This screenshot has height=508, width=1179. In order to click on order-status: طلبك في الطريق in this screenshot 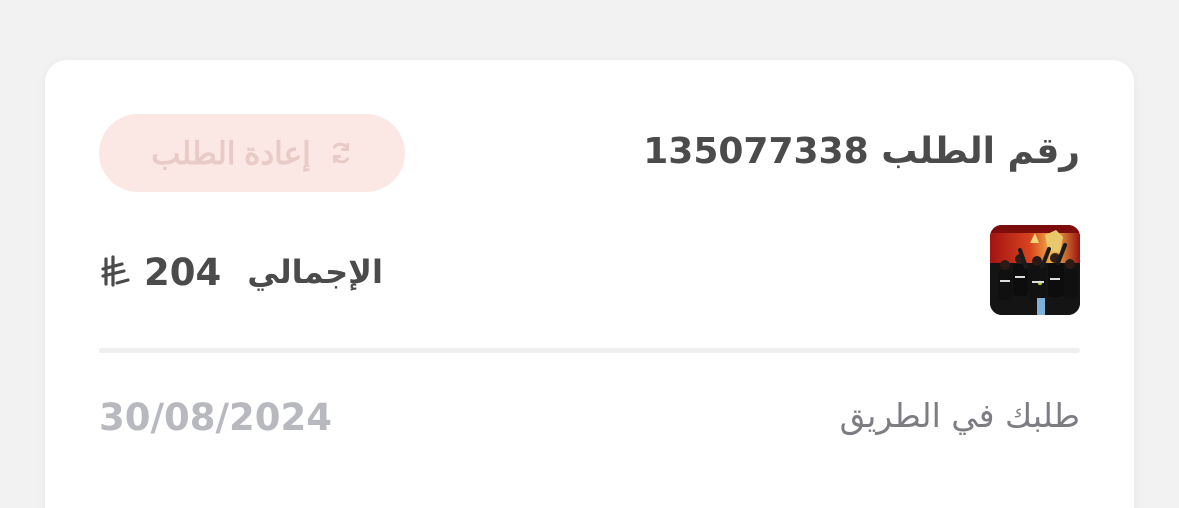, I will do `click(959, 415)`.